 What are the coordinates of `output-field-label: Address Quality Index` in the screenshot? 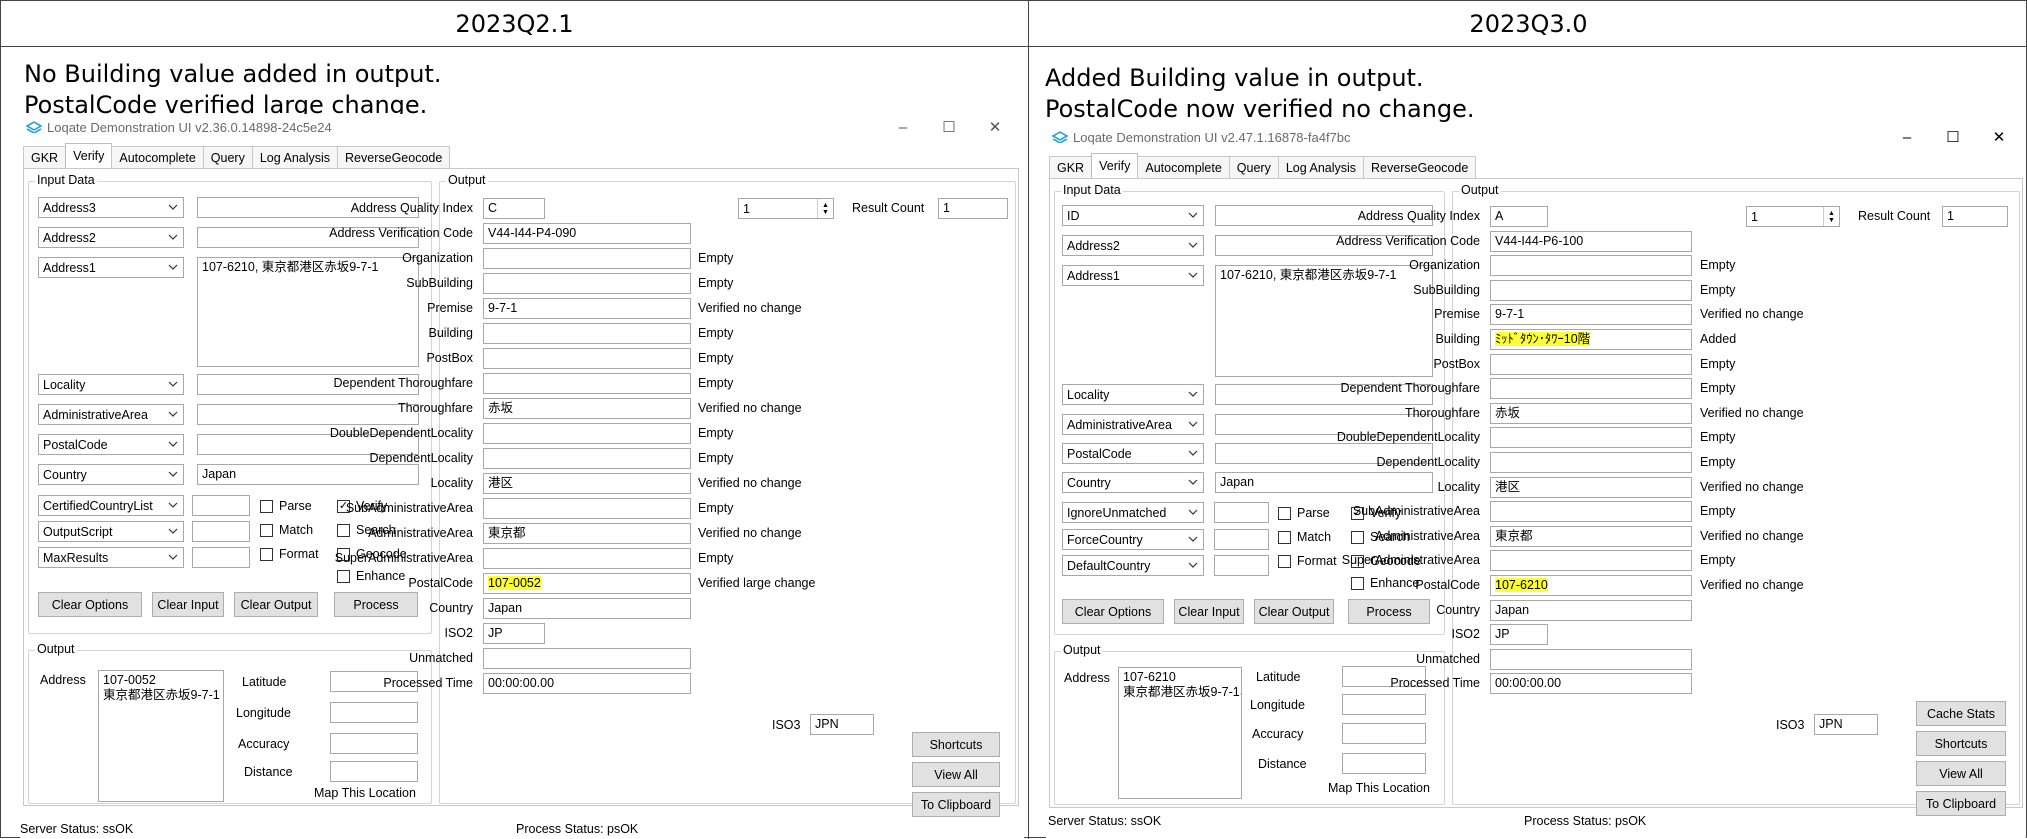 It's located at (1418, 216).